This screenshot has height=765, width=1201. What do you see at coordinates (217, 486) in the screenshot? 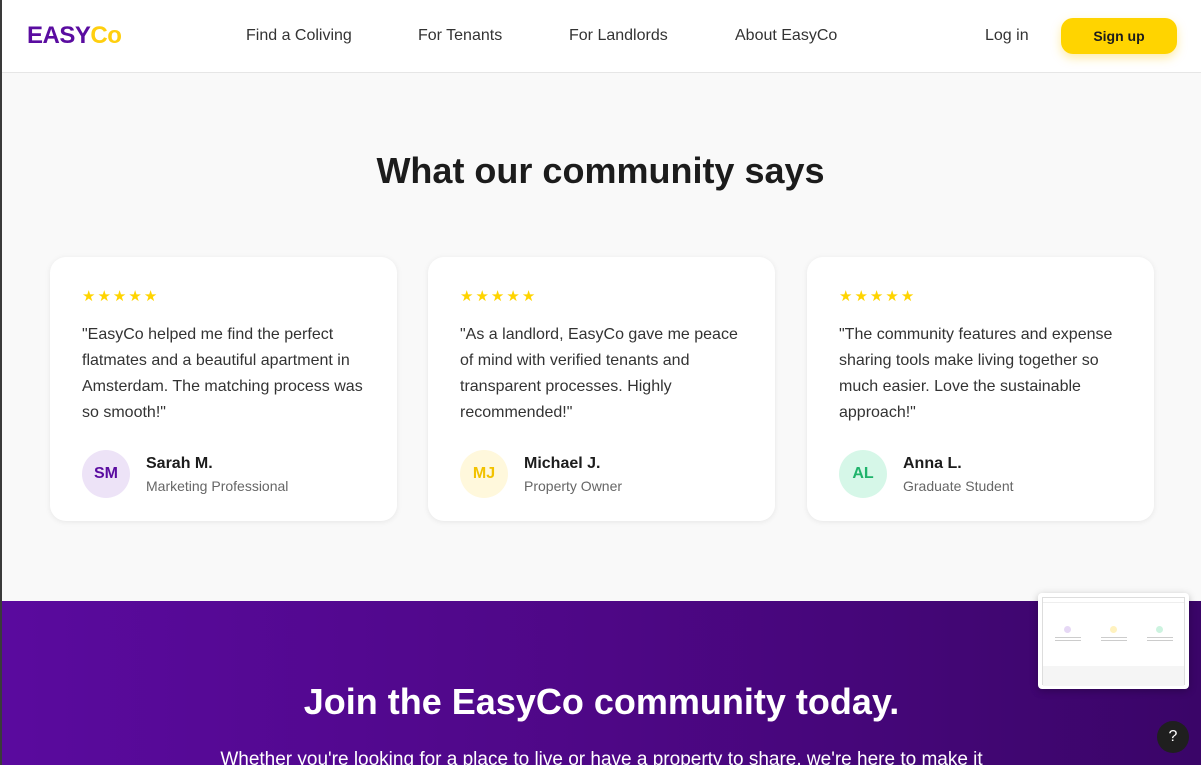
I see `author-role: Marketing Professional` at bounding box center [217, 486].